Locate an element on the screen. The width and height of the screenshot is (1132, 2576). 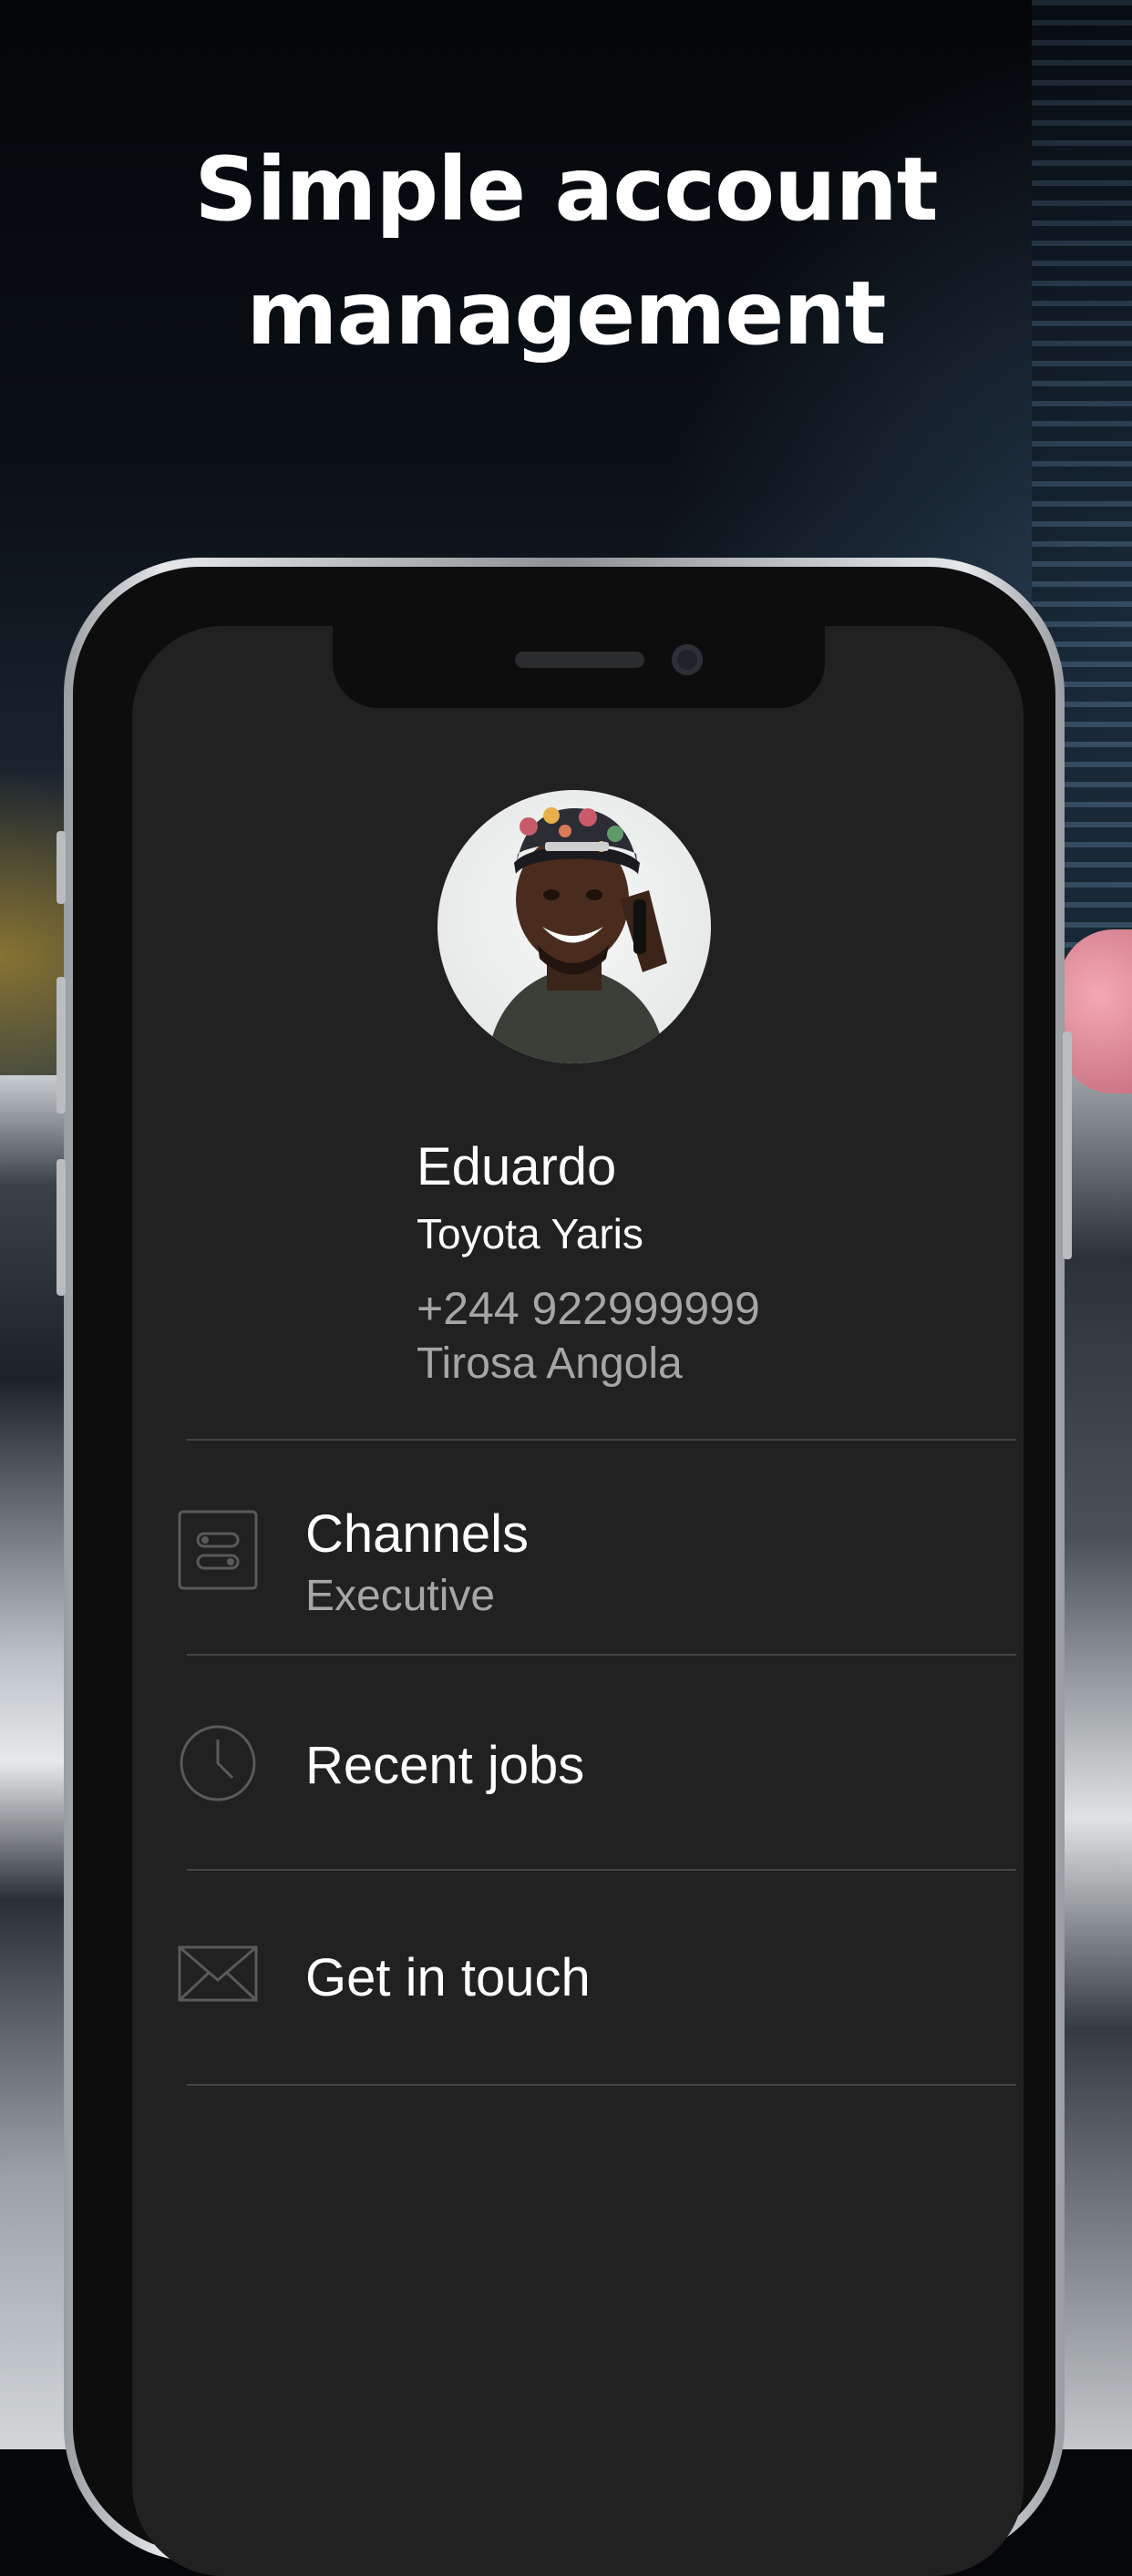
phone-notch is located at coordinates (579, 667).